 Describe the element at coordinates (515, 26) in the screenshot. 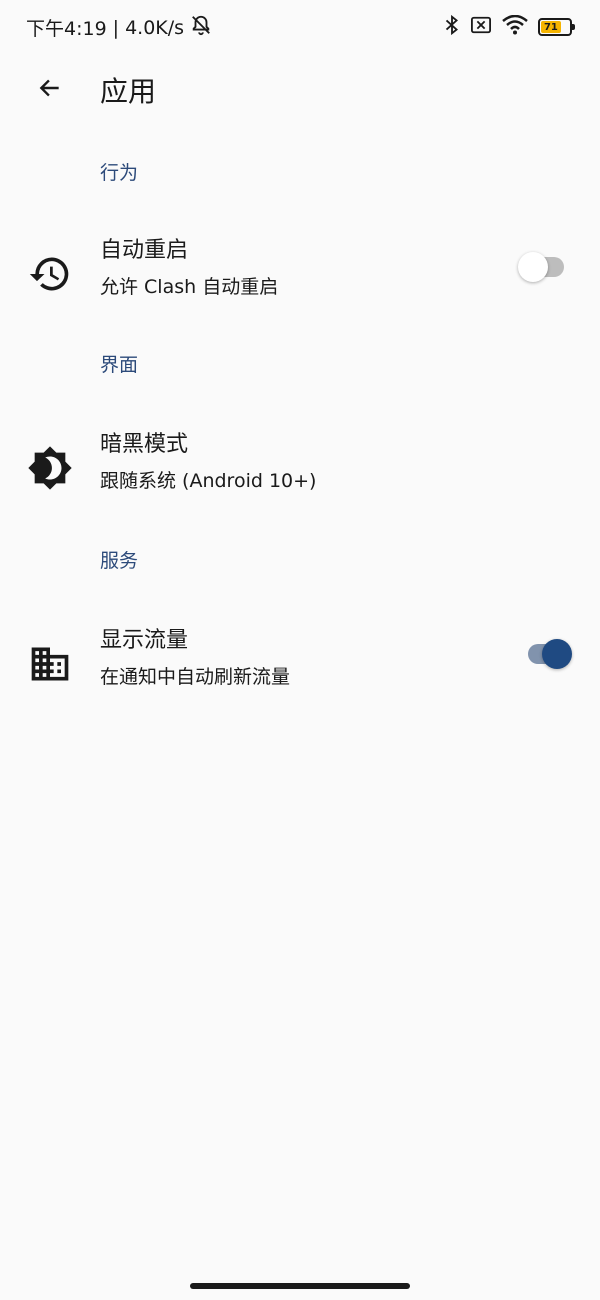

I see `wifi-icon` at that location.